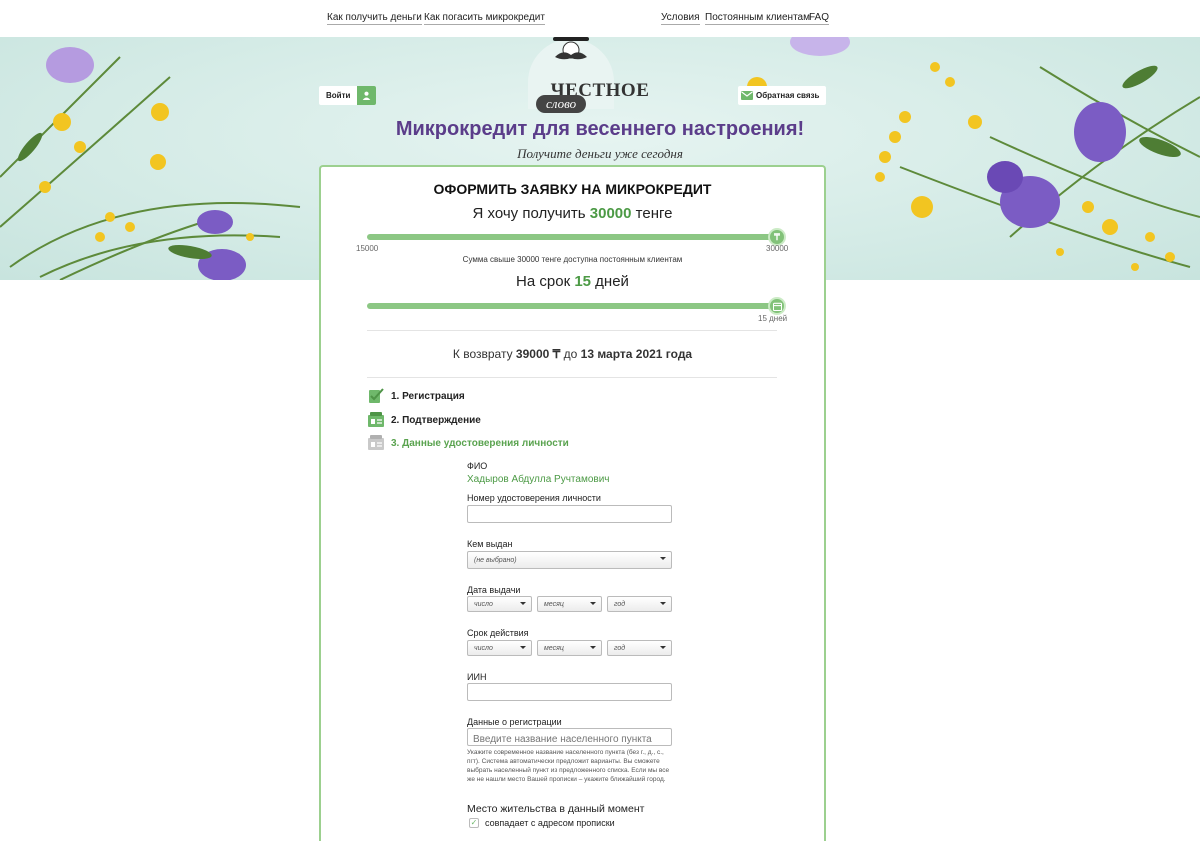 This screenshot has height=841, width=1200. What do you see at coordinates (529, 213) in the screenshot?
I see `amount-prefix: Я хочу получить` at bounding box center [529, 213].